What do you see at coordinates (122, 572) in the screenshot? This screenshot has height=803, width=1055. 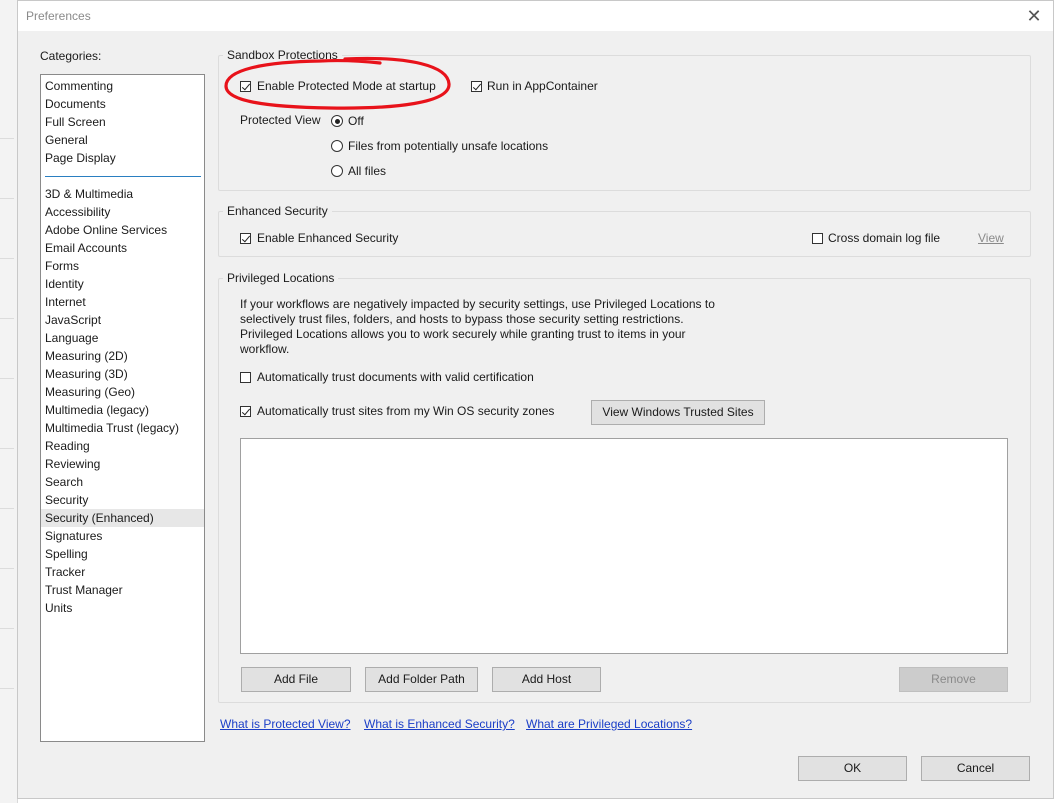 I see `category-item: Tracker` at bounding box center [122, 572].